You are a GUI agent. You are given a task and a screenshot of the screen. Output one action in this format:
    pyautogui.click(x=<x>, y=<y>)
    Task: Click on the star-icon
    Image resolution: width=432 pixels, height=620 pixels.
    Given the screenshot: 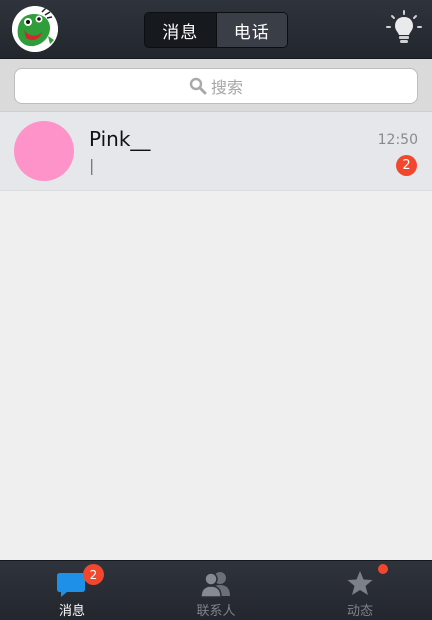 What is the action you would take?
    pyautogui.click(x=360, y=583)
    